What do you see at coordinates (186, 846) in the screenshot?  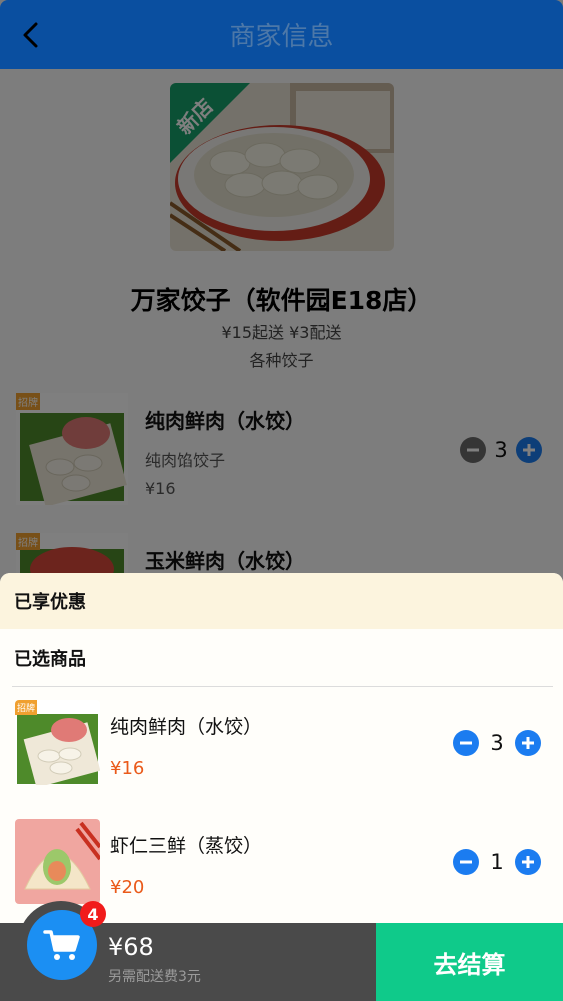 I see `cart-item-name: 虾仁三鲜（蒸饺）` at bounding box center [186, 846].